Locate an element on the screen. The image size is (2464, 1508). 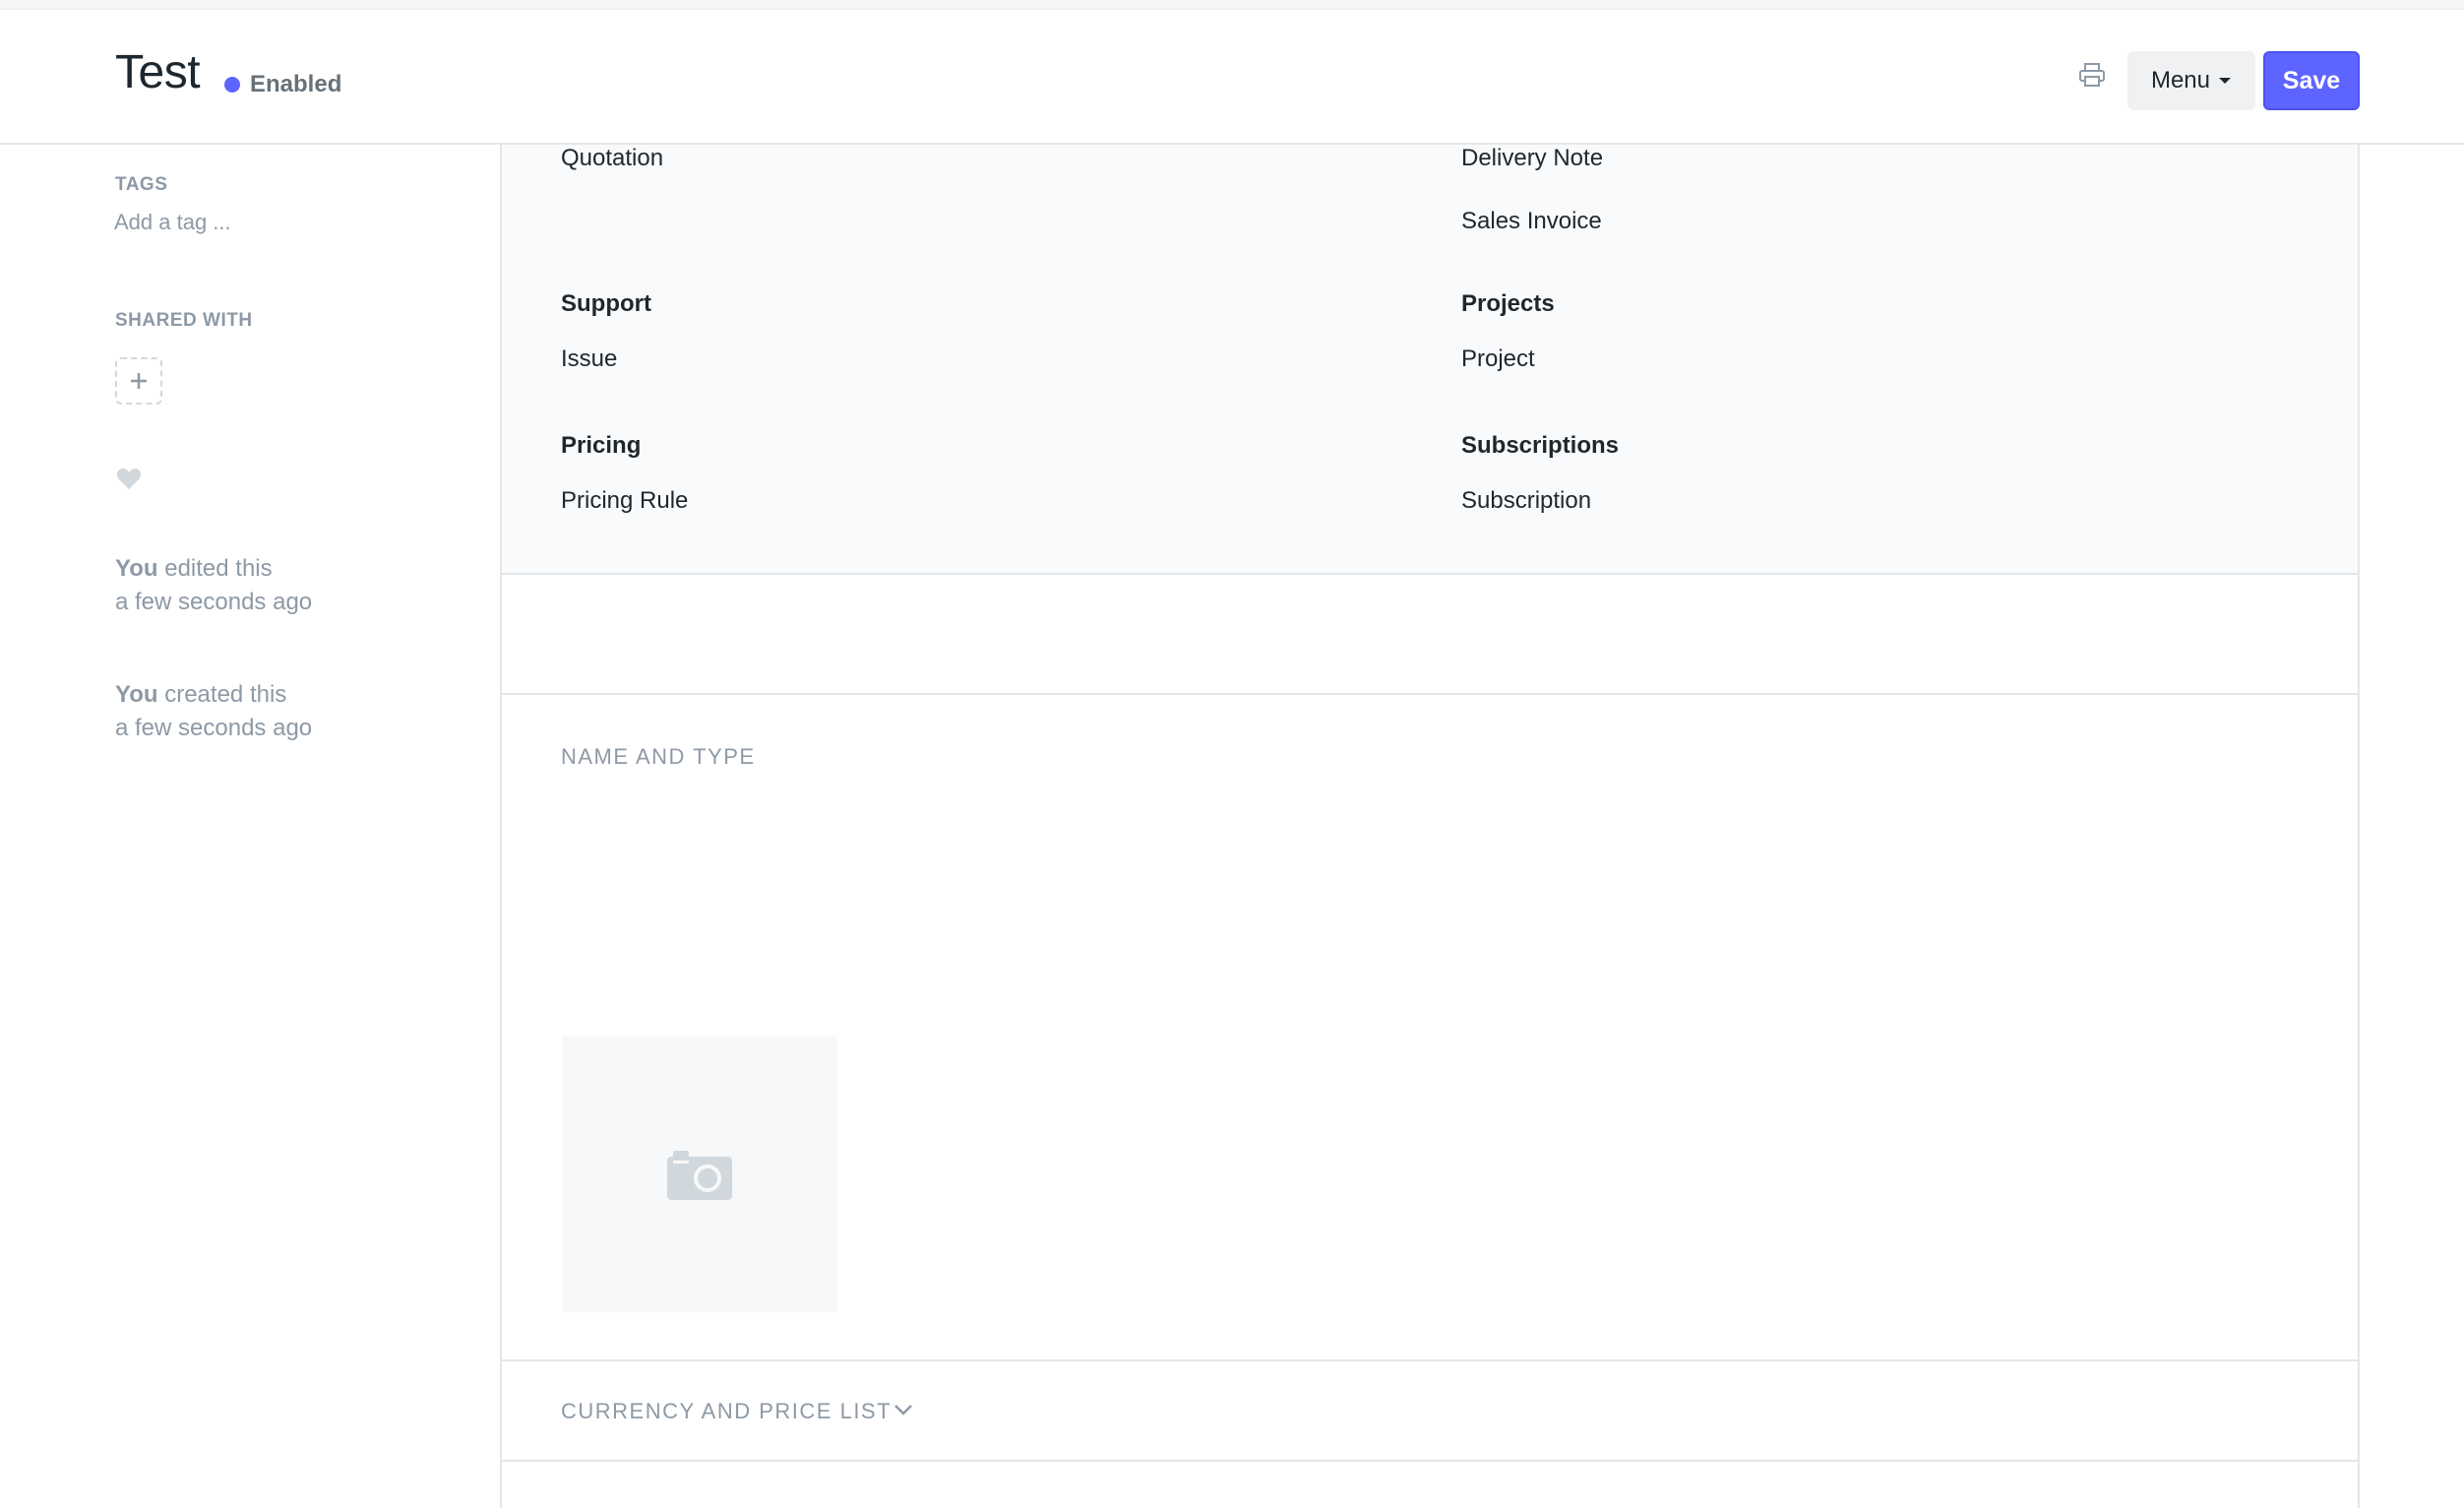
section-title-currency-and-price-list: CURRENCY AND PRICE LIST is located at coordinates (726, 1412).